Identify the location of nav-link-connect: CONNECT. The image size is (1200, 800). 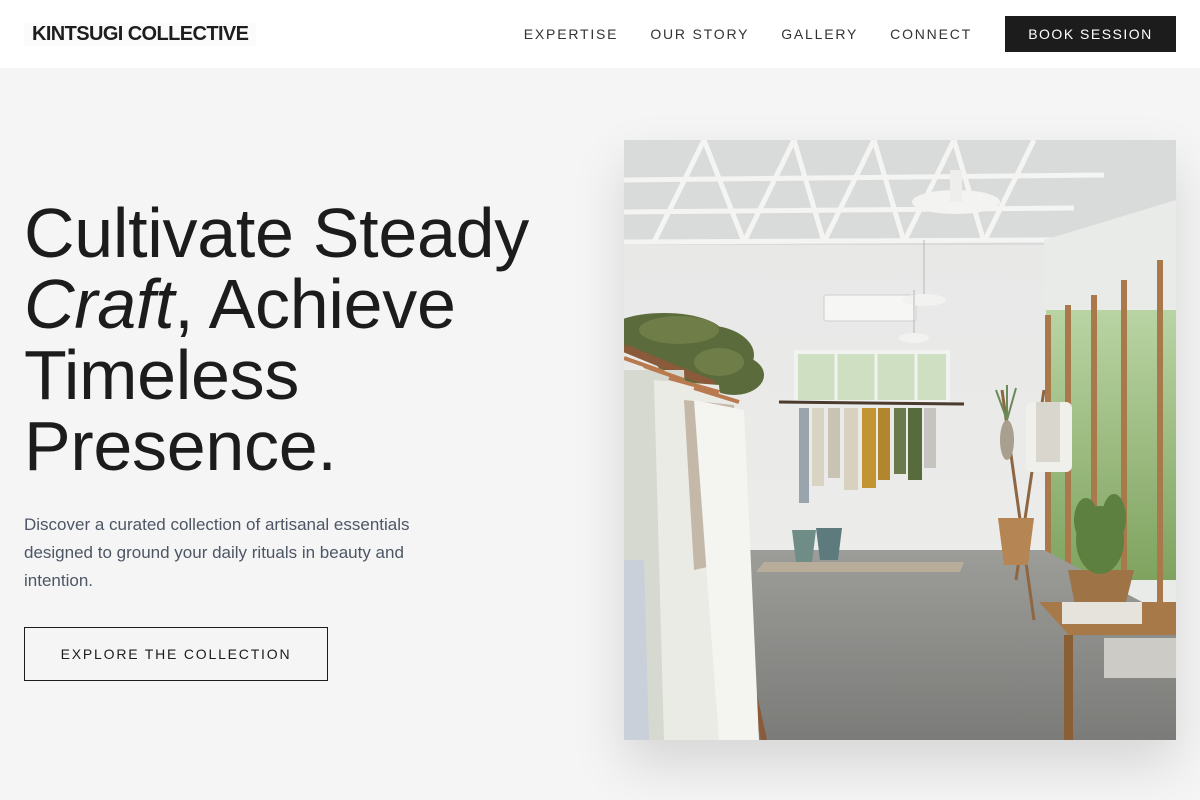
(931, 34).